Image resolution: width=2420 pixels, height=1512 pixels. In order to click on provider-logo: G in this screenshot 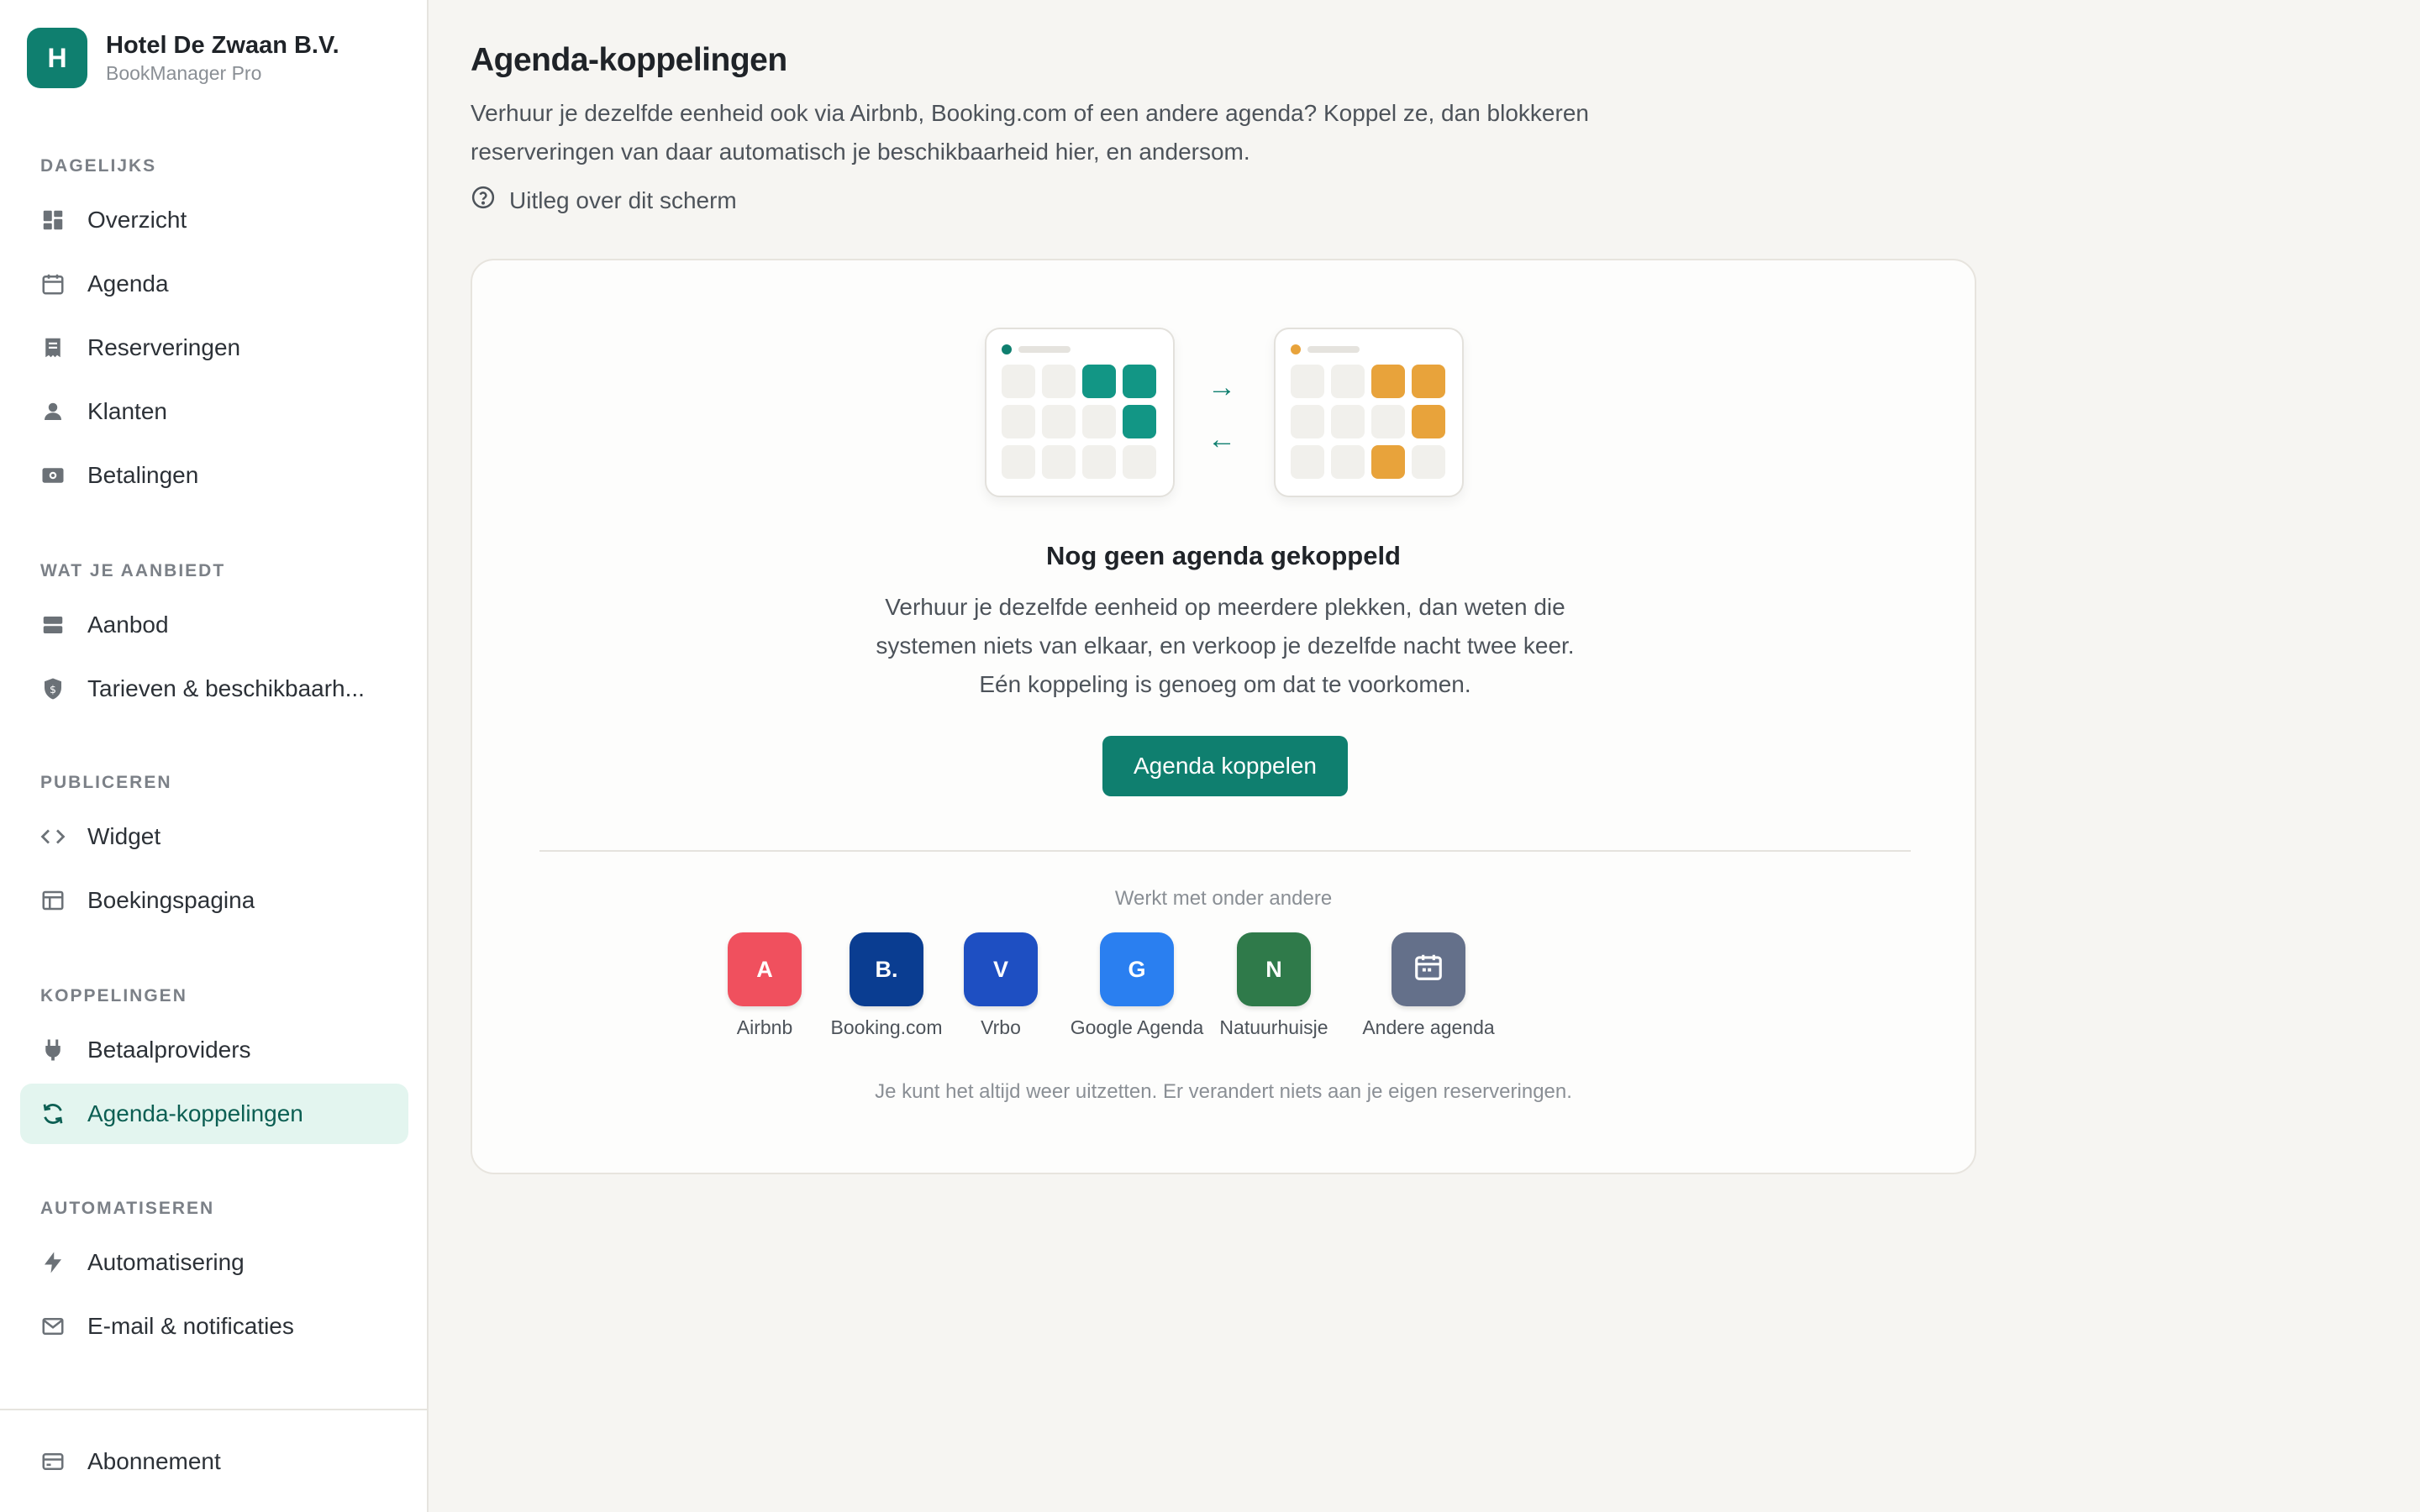, I will do `click(1137, 969)`.